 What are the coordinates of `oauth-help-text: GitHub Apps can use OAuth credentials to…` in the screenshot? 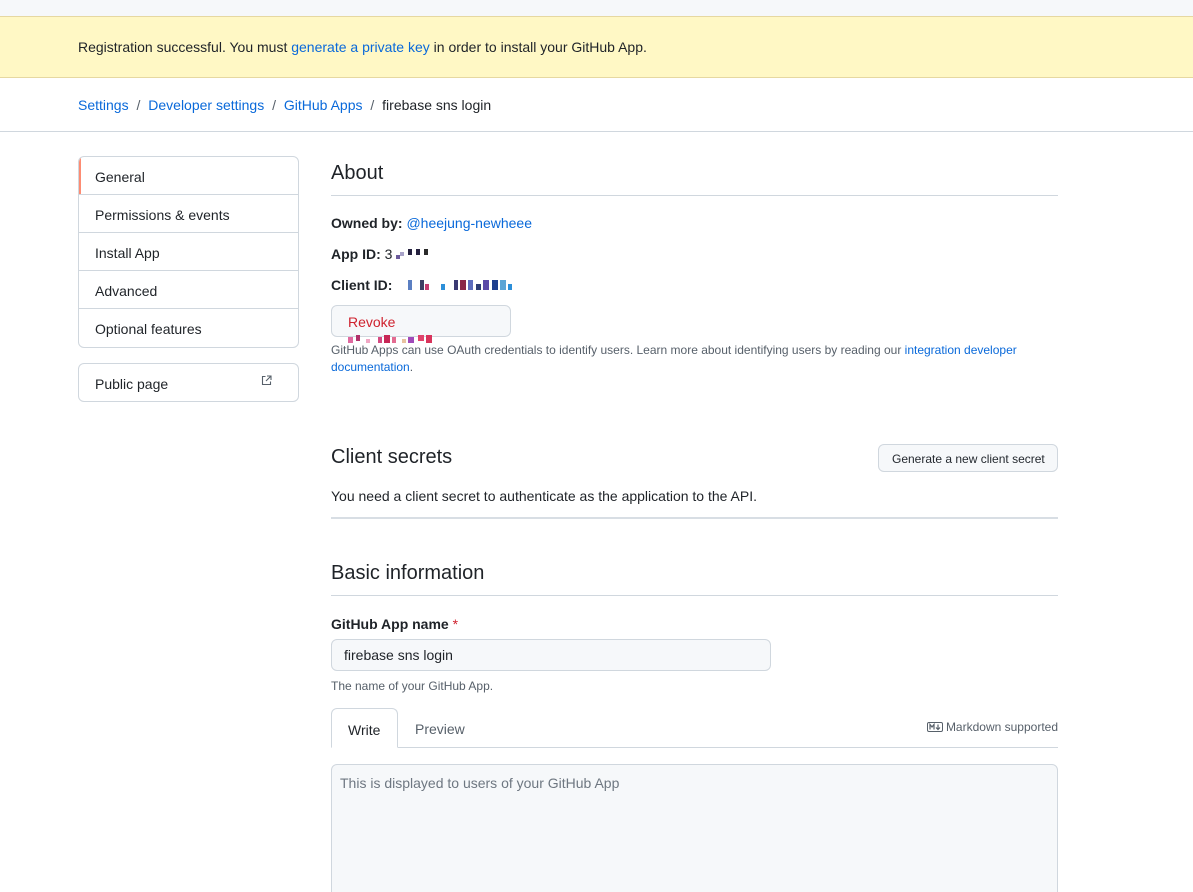 It's located at (694, 359).